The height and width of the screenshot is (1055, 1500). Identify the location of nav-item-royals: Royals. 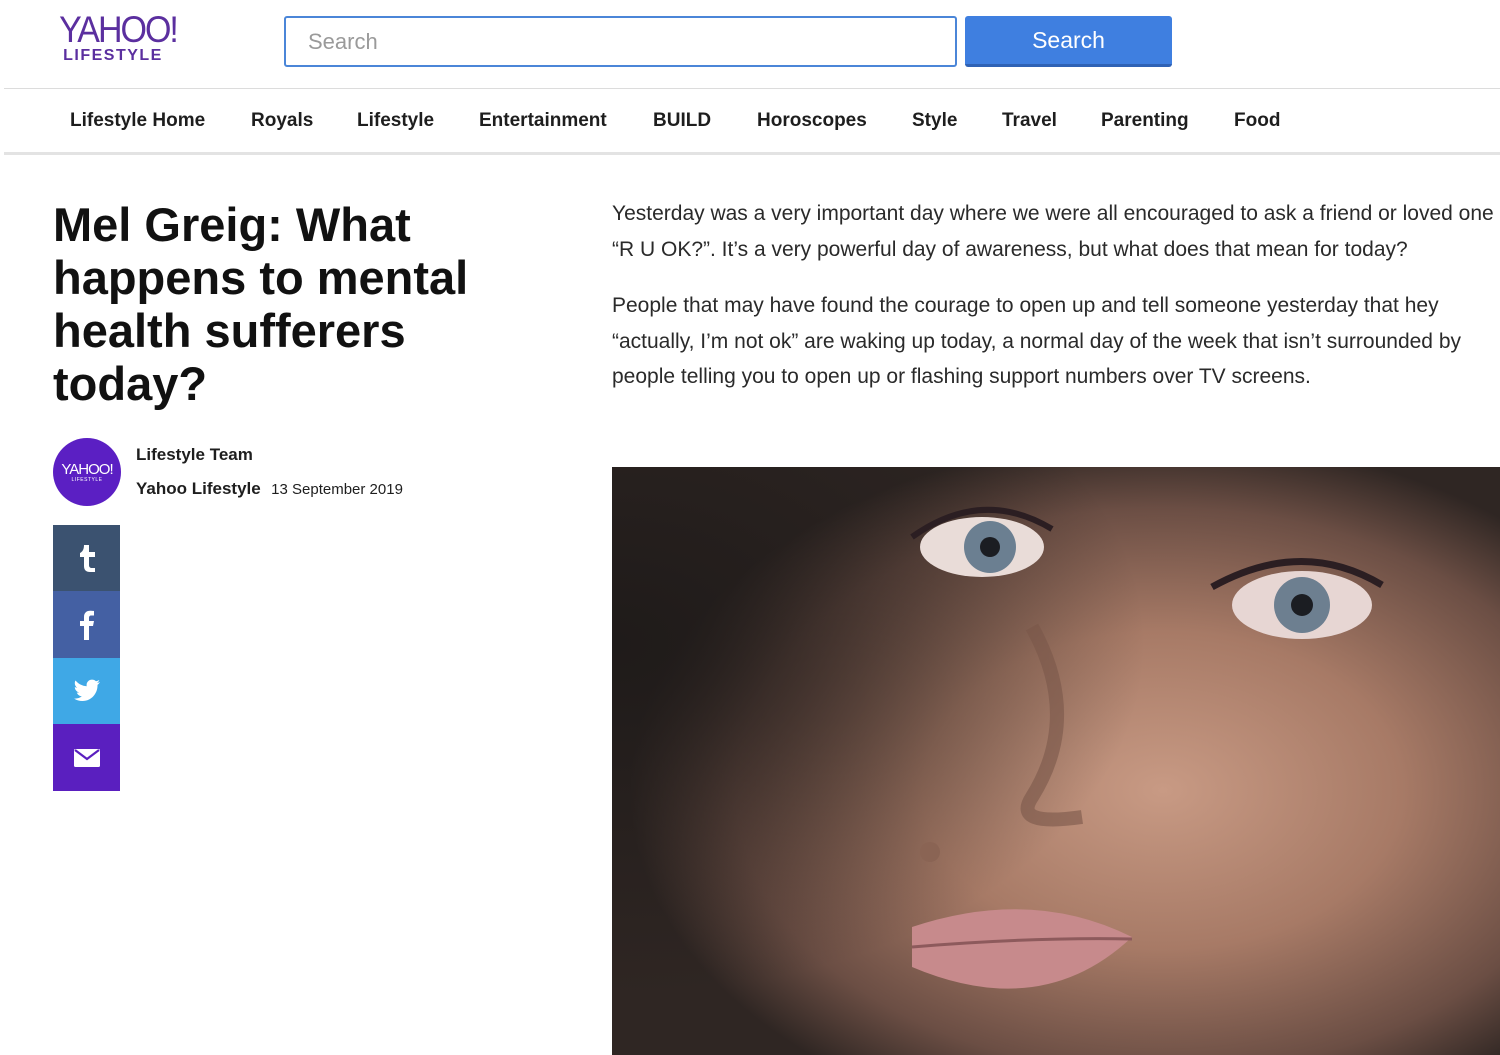
(282, 121).